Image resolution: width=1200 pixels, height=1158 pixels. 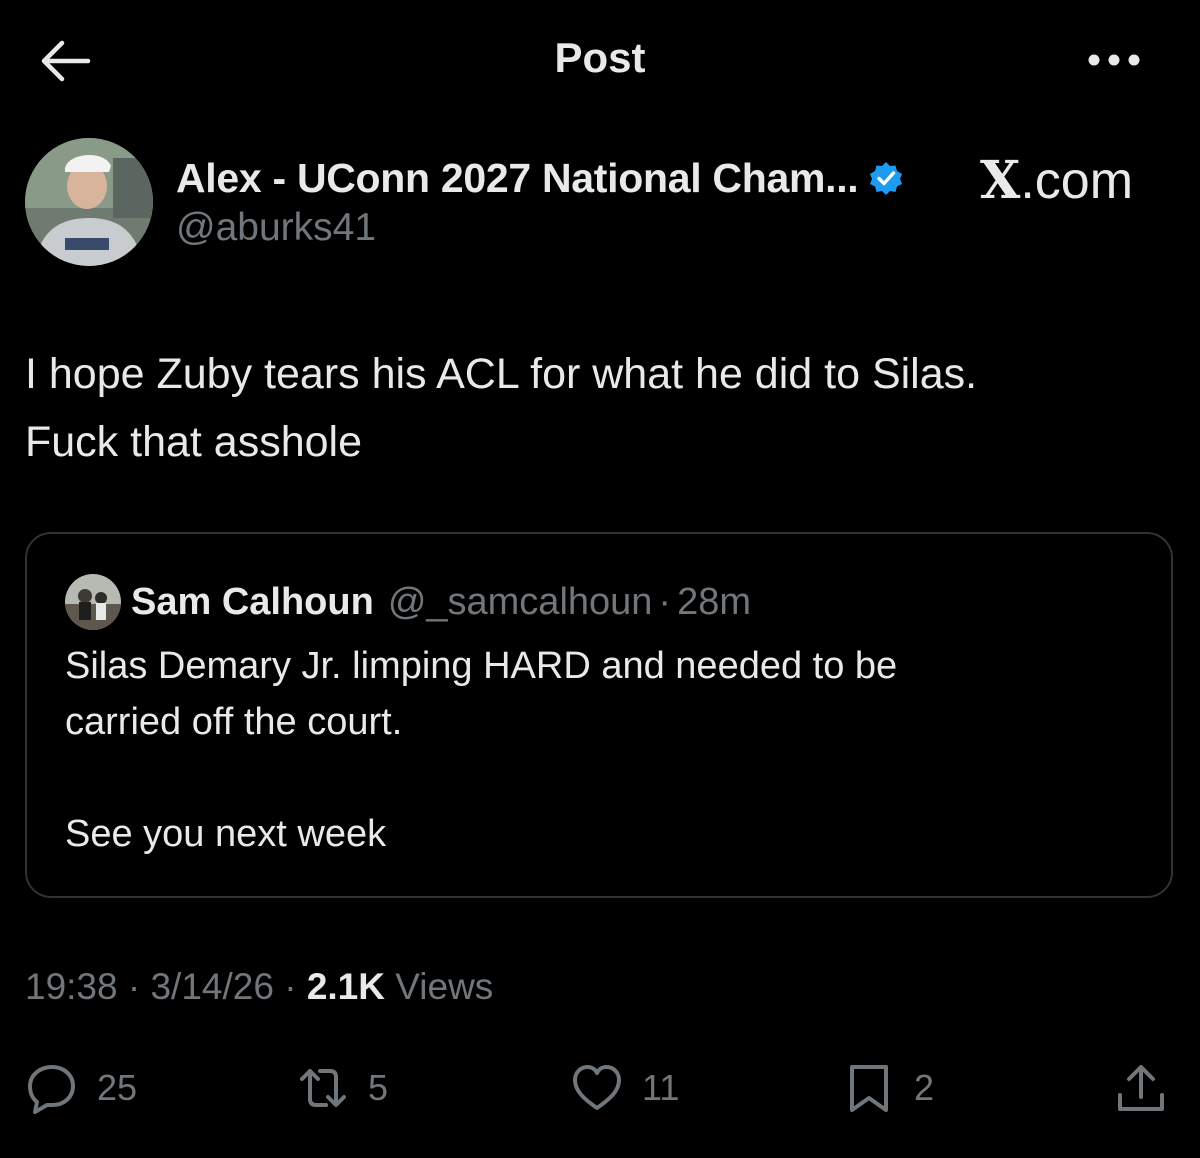 I want to click on bookmark-button: 2, so click(x=888, y=1088).